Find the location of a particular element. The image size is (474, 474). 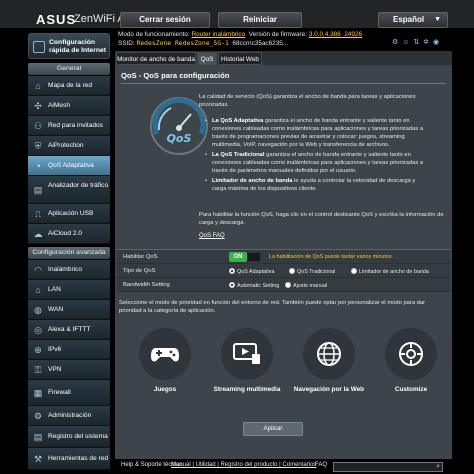

quick-setup-label: Configuración rápida de Internet is located at coordinates (78, 46).